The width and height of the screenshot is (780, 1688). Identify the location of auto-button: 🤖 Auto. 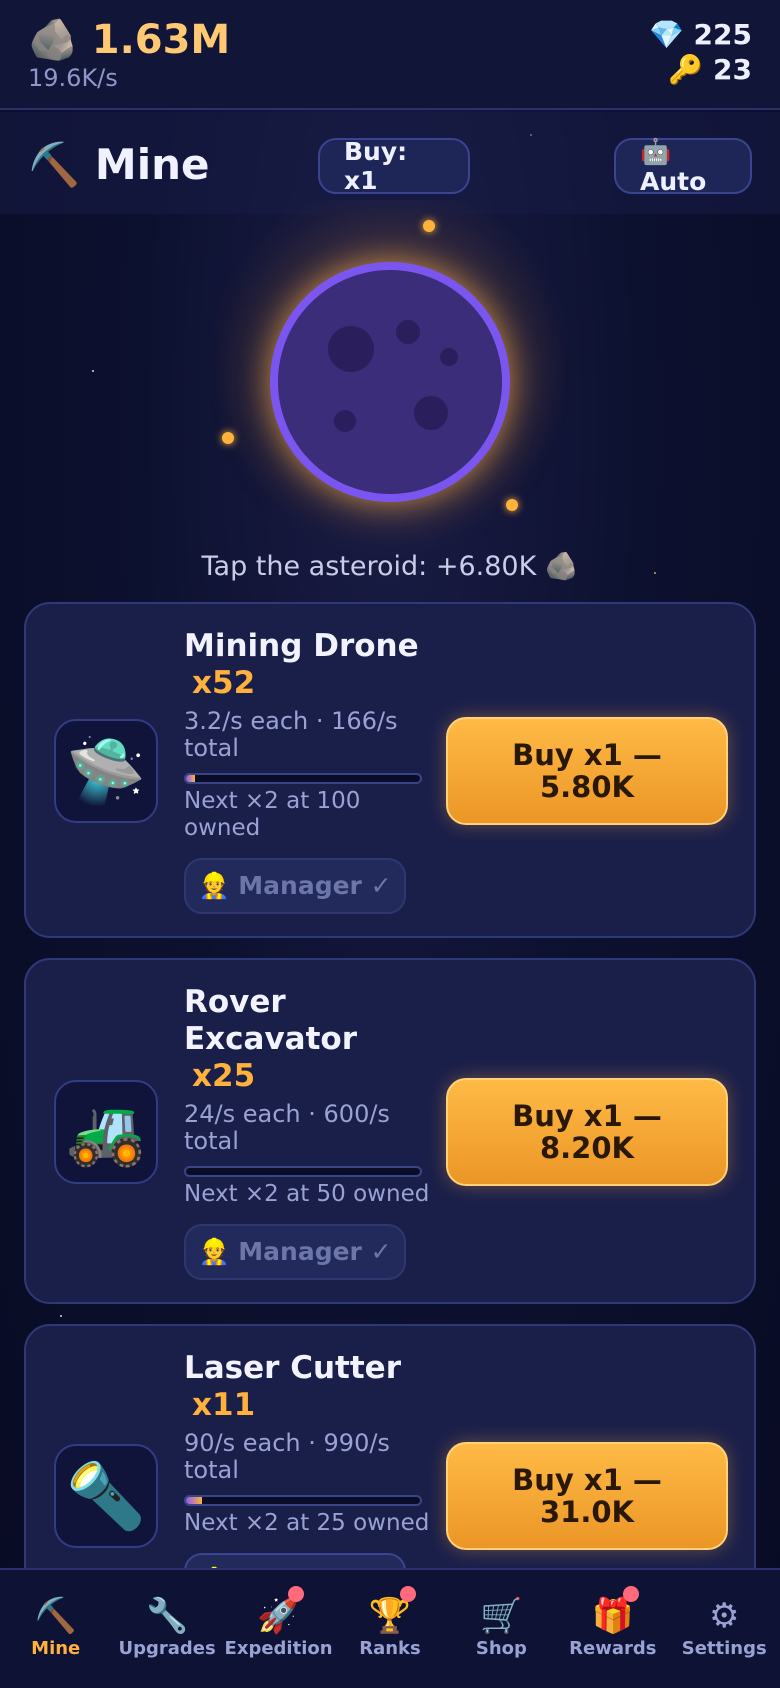
(683, 166).